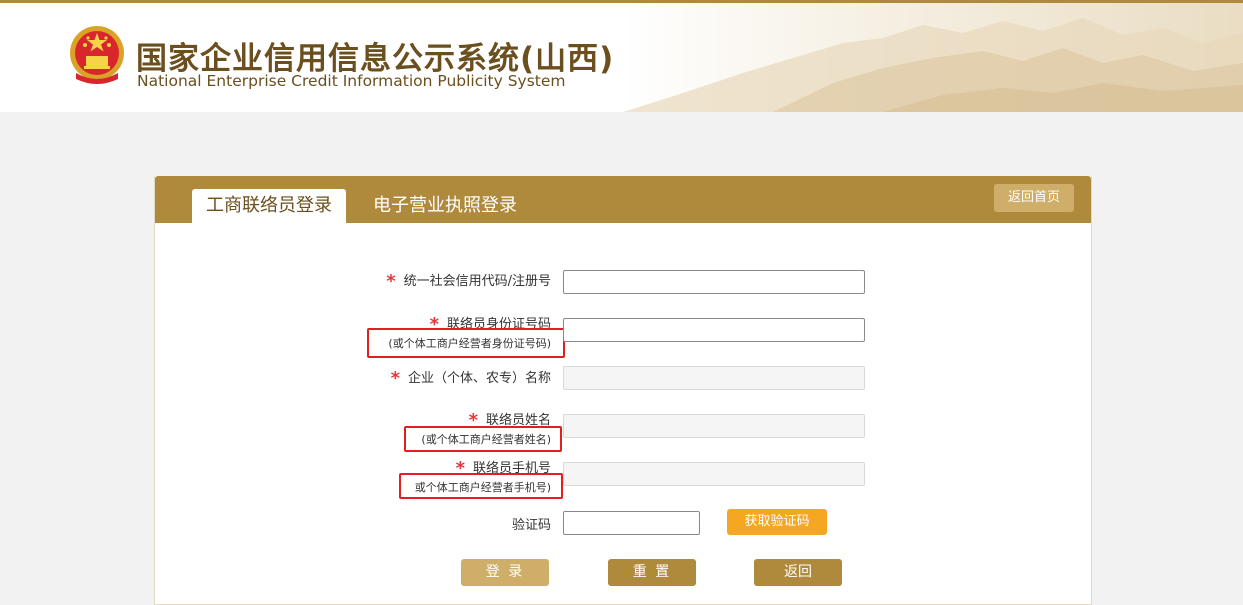  I want to click on back-to-home-button: 返回首页, so click(1034, 198).